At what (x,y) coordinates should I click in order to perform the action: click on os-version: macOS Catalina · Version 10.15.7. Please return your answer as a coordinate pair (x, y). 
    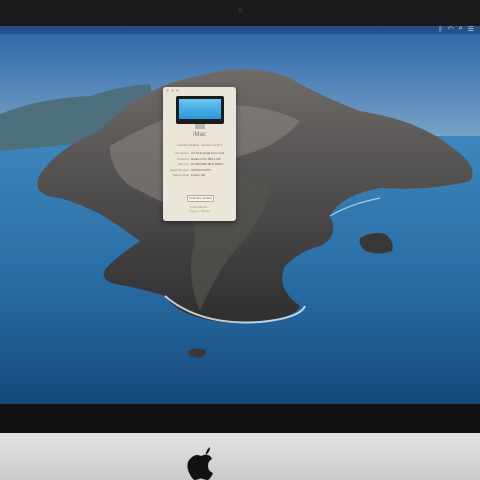
    Looking at the image, I should click on (199, 145).